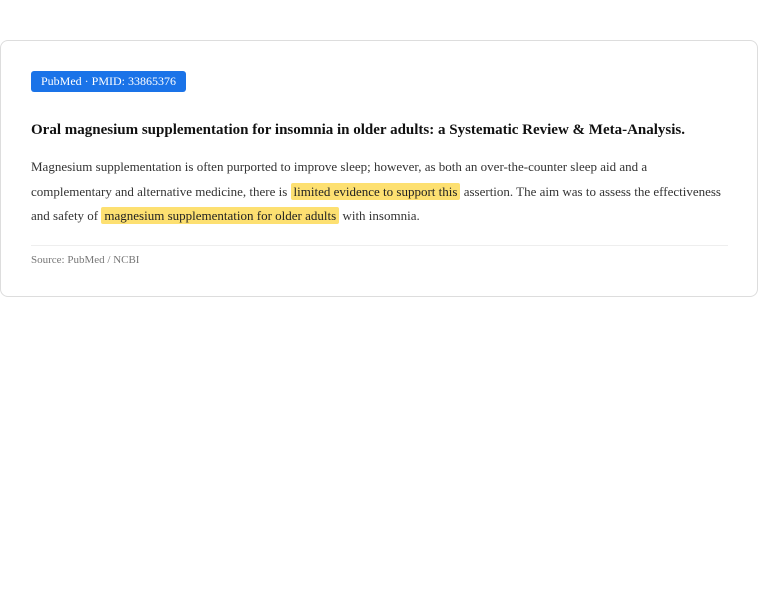  What do you see at coordinates (379, 245) in the screenshot?
I see `divider` at bounding box center [379, 245].